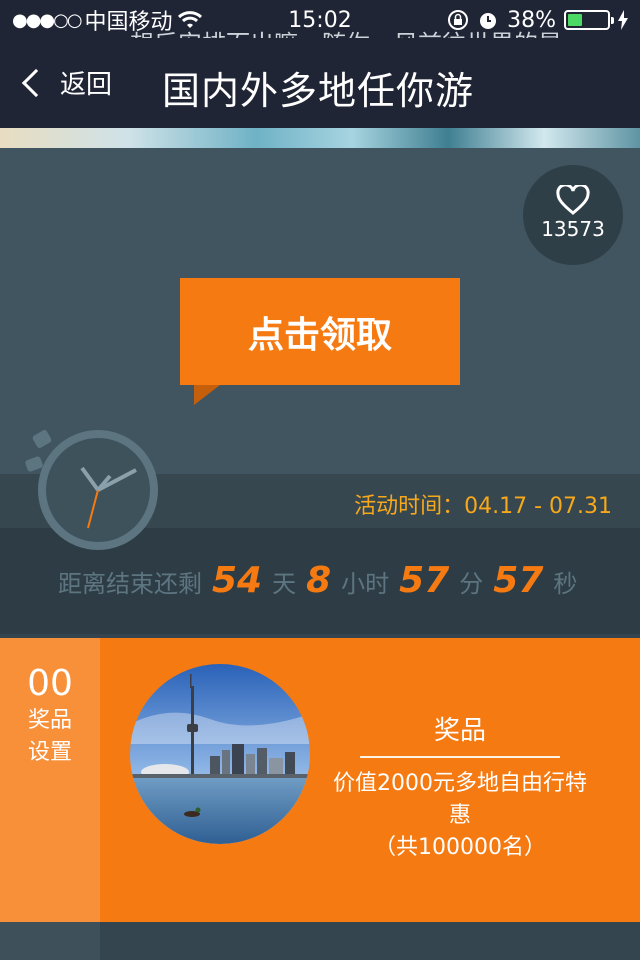 This screenshot has width=640, height=960. What do you see at coordinates (50, 780) in the screenshot?
I see `prize-side-panel: 00 奖品 设置` at bounding box center [50, 780].